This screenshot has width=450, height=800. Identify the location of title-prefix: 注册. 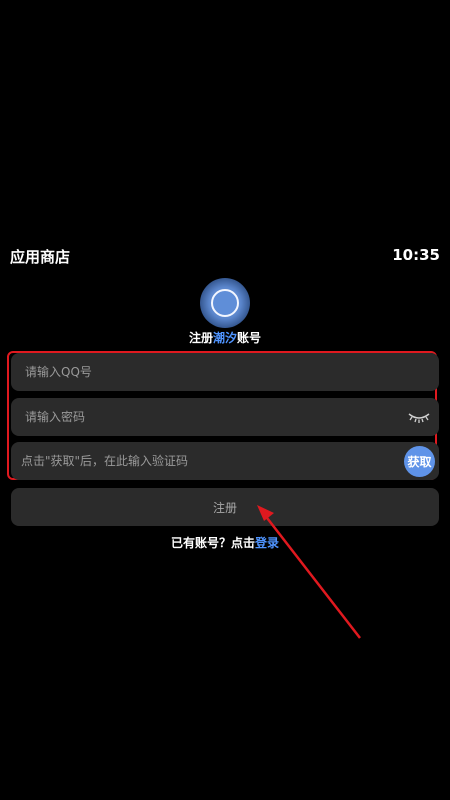
(200, 338).